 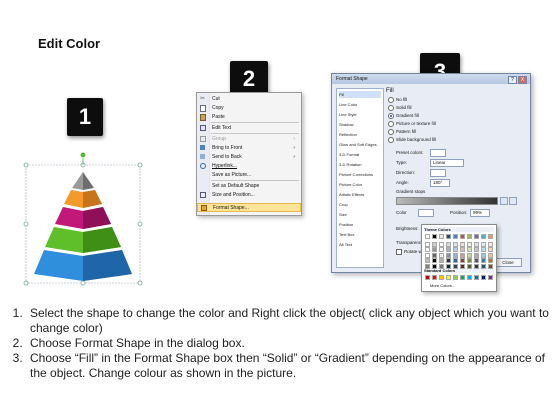 I want to click on pyramid-shape, so click(x=85, y=220).